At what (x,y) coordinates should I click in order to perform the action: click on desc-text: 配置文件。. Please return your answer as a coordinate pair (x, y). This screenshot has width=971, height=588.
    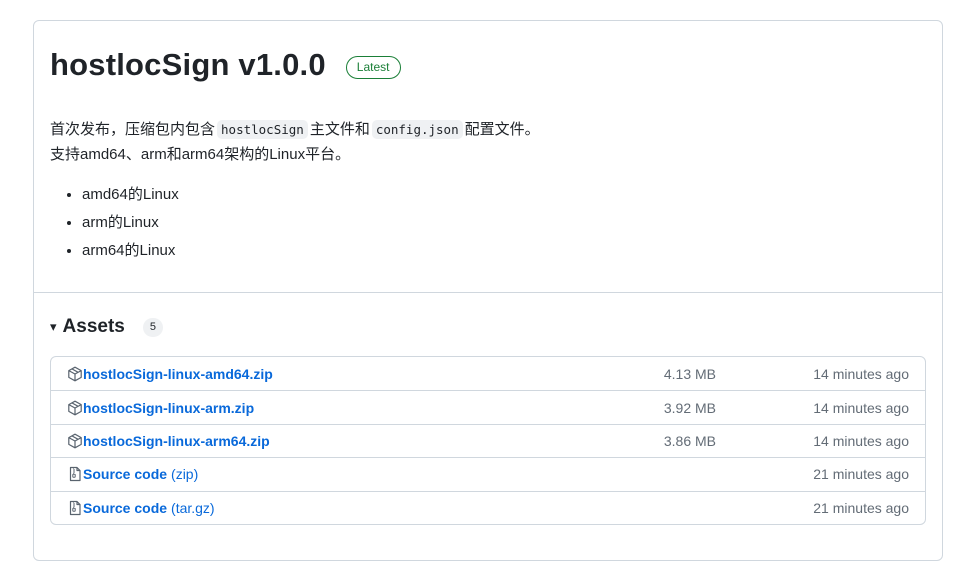
    Looking at the image, I should click on (502, 129).